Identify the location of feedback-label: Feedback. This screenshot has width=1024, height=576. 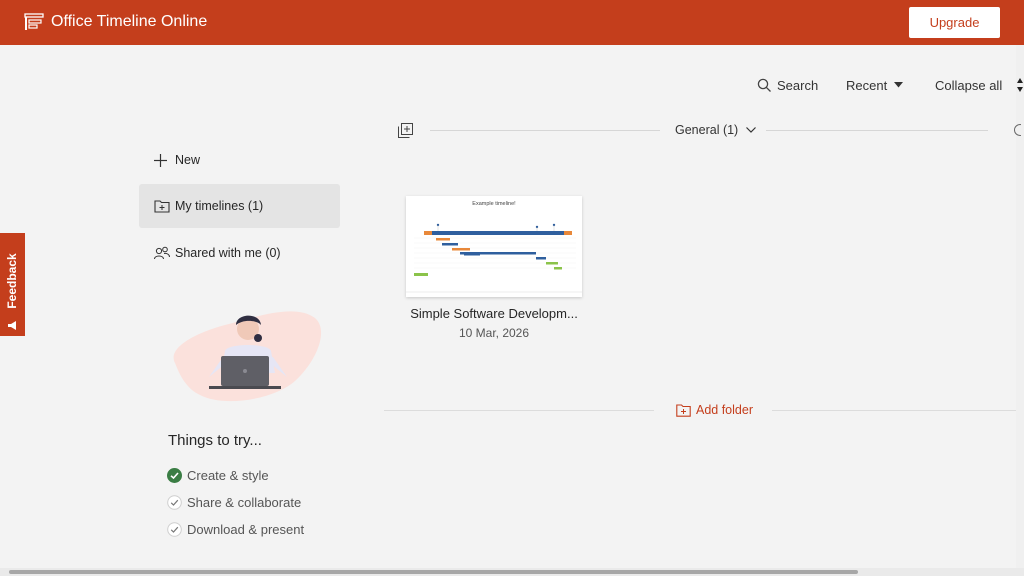
(12, 281).